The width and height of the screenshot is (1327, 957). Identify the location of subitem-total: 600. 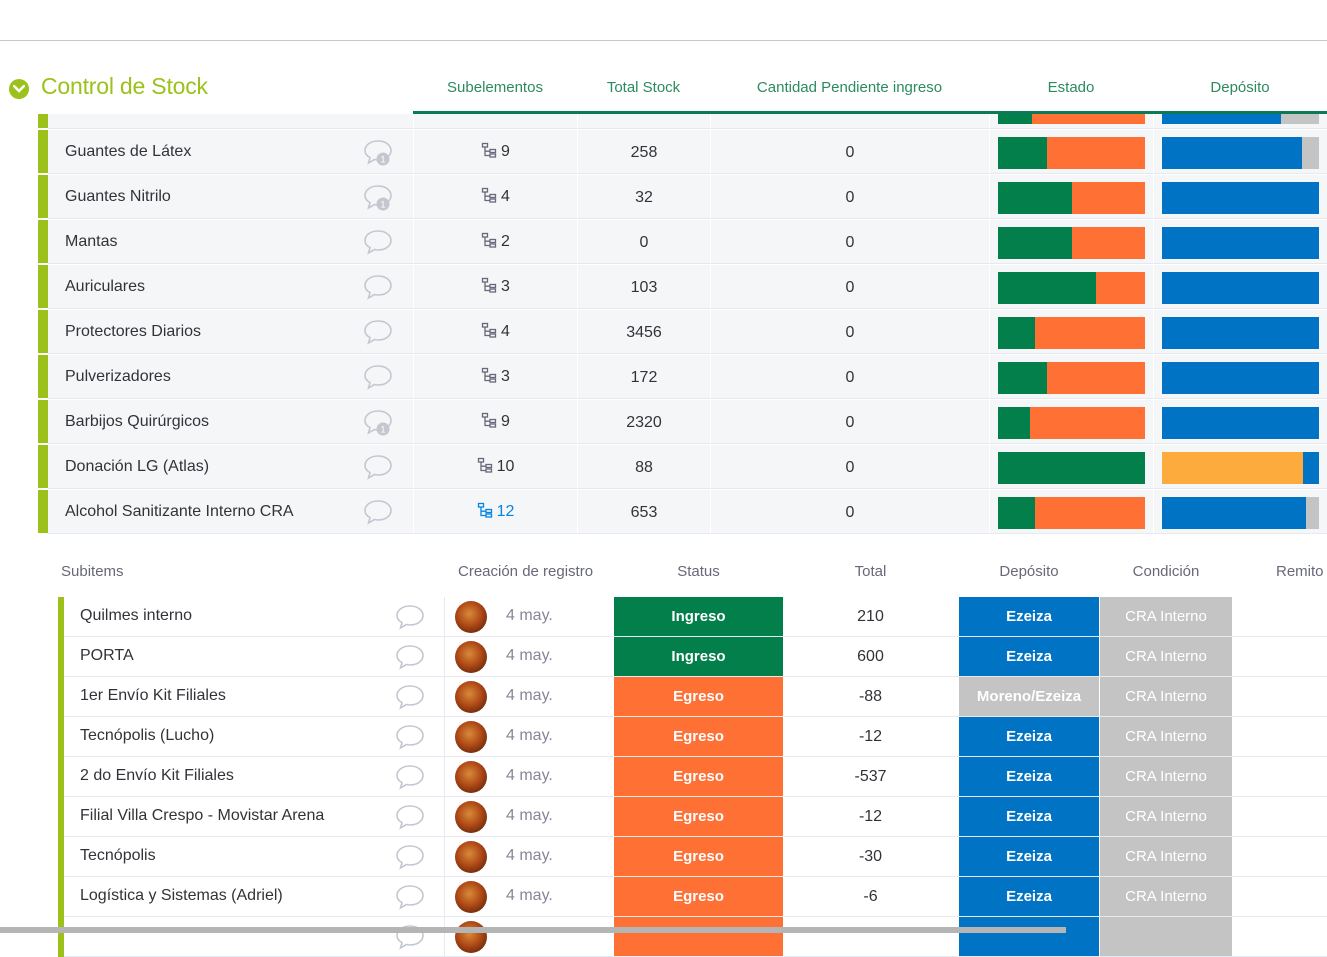
(870, 656).